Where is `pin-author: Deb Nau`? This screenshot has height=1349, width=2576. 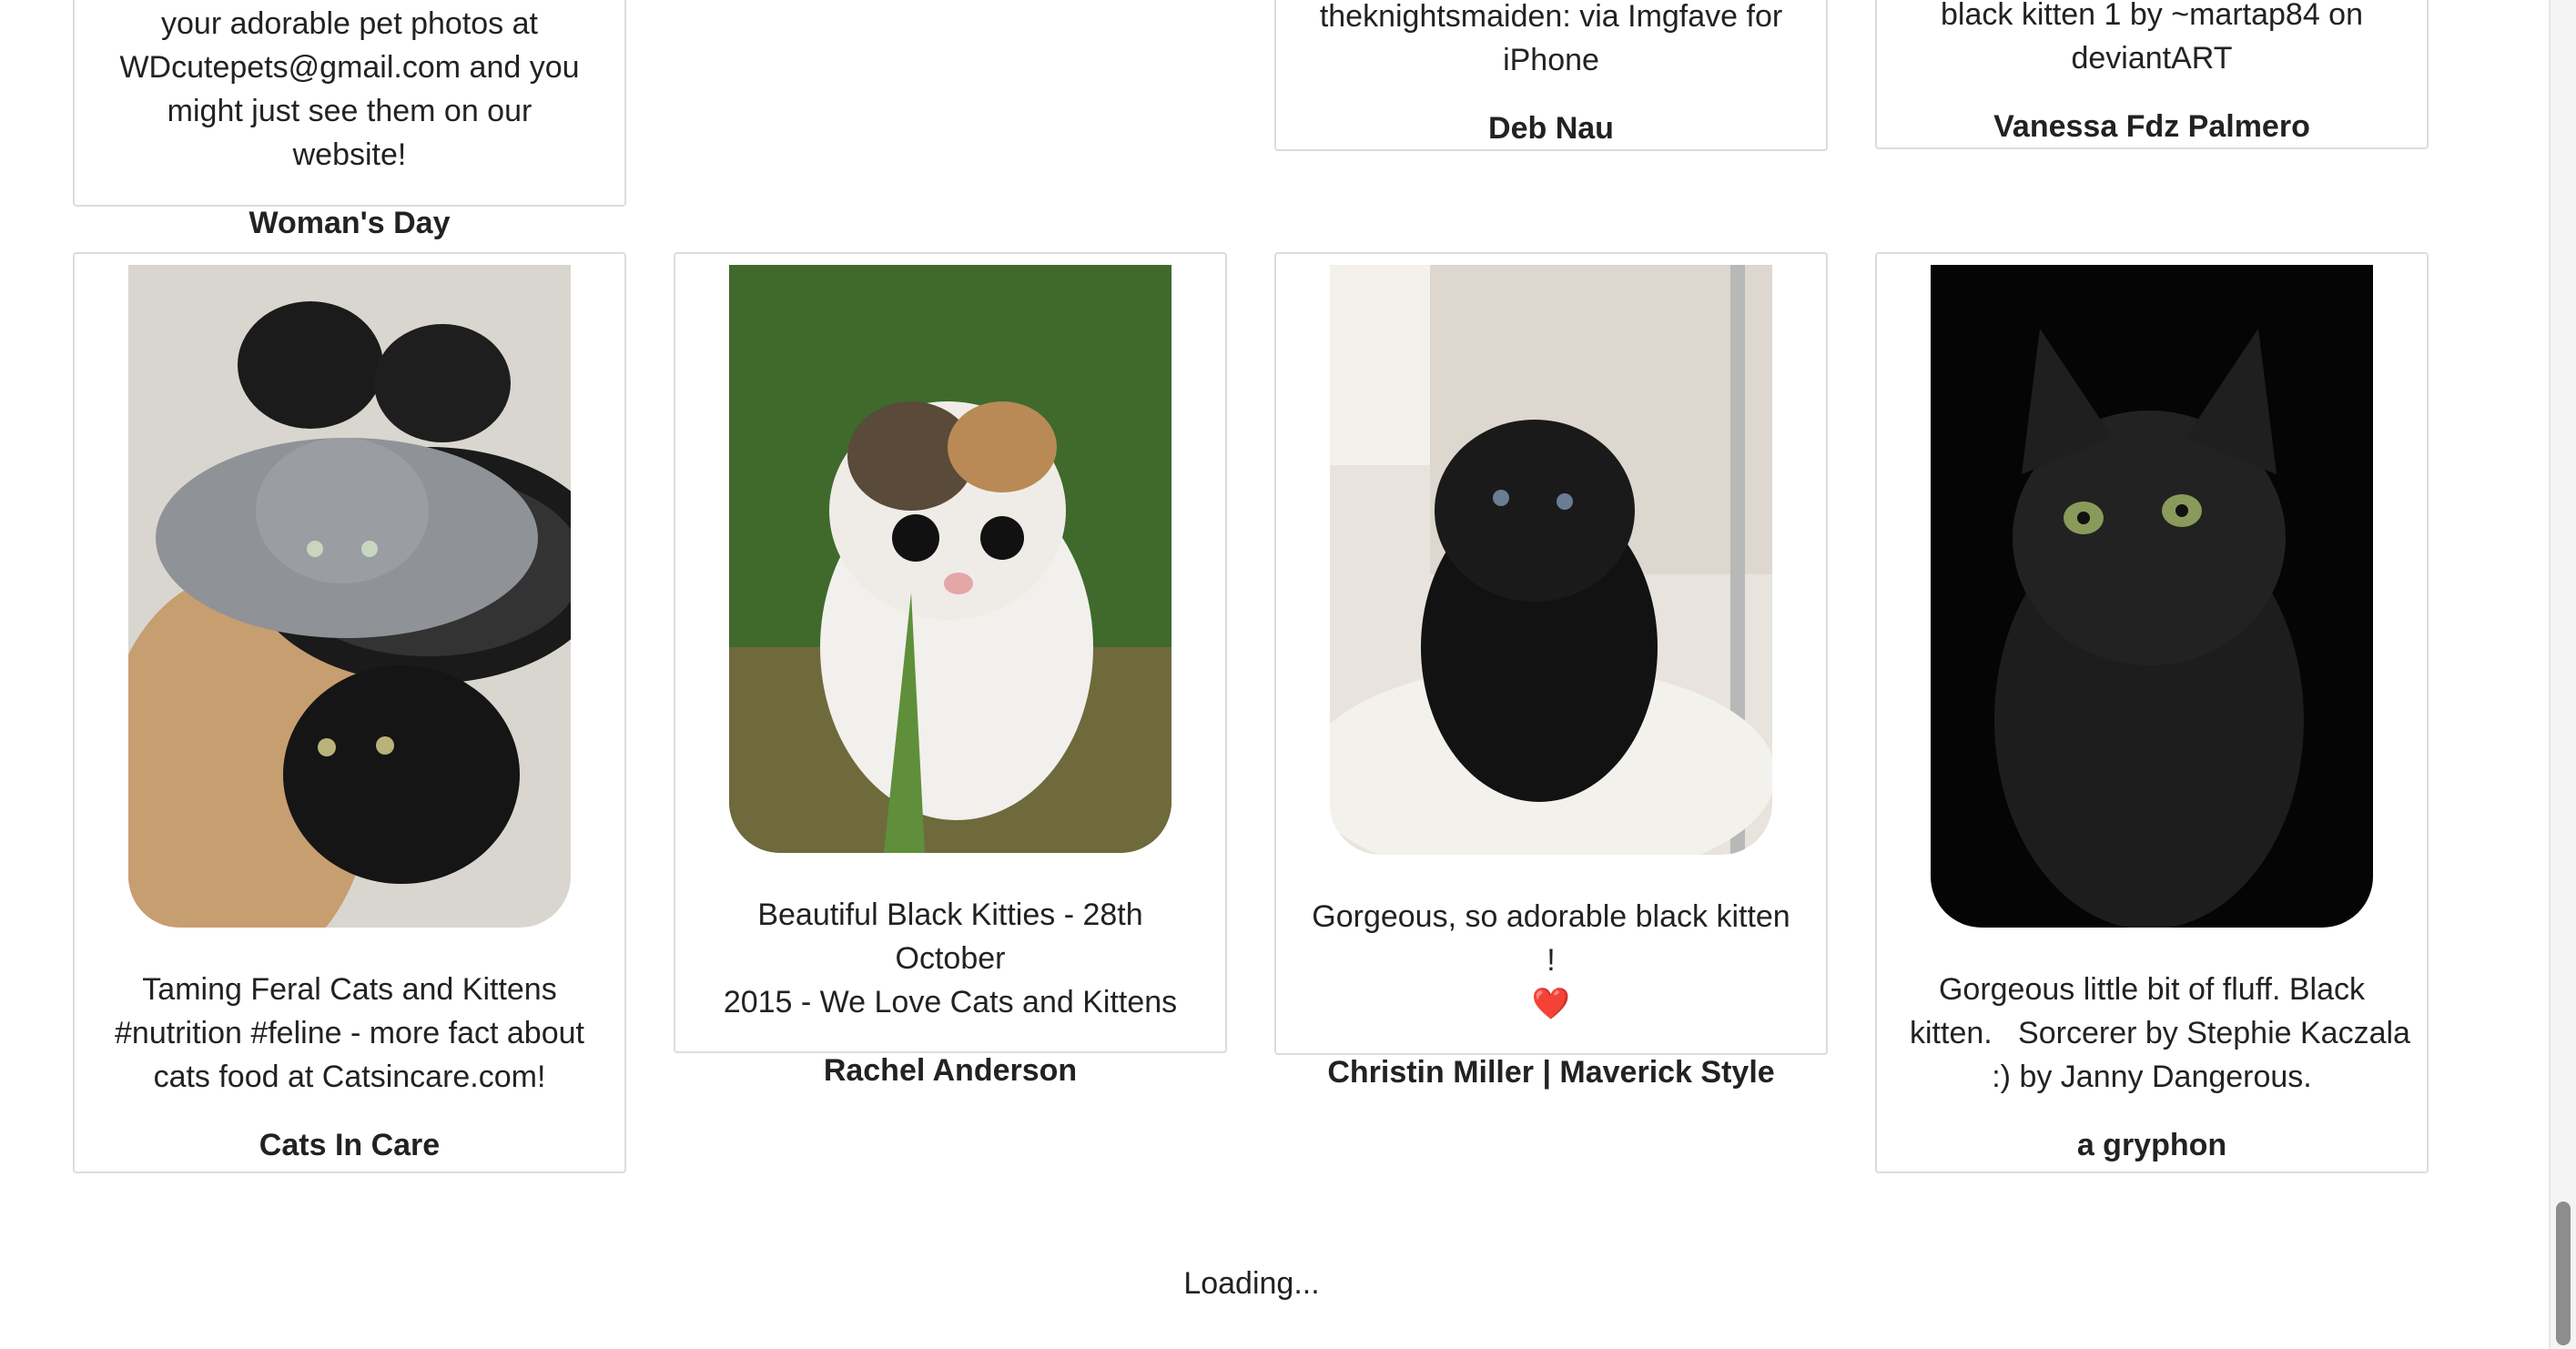 pin-author: Deb Nau is located at coordinates (1551, 128).